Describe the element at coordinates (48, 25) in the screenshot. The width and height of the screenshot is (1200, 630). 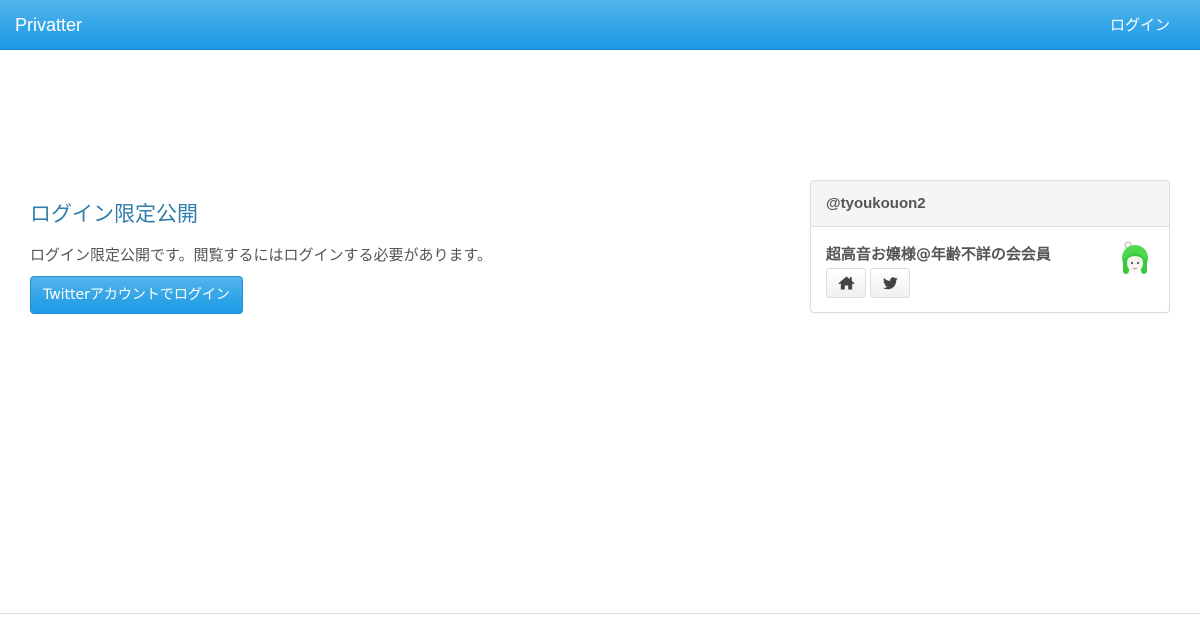
I see `brand-link: Privatter` at that location.